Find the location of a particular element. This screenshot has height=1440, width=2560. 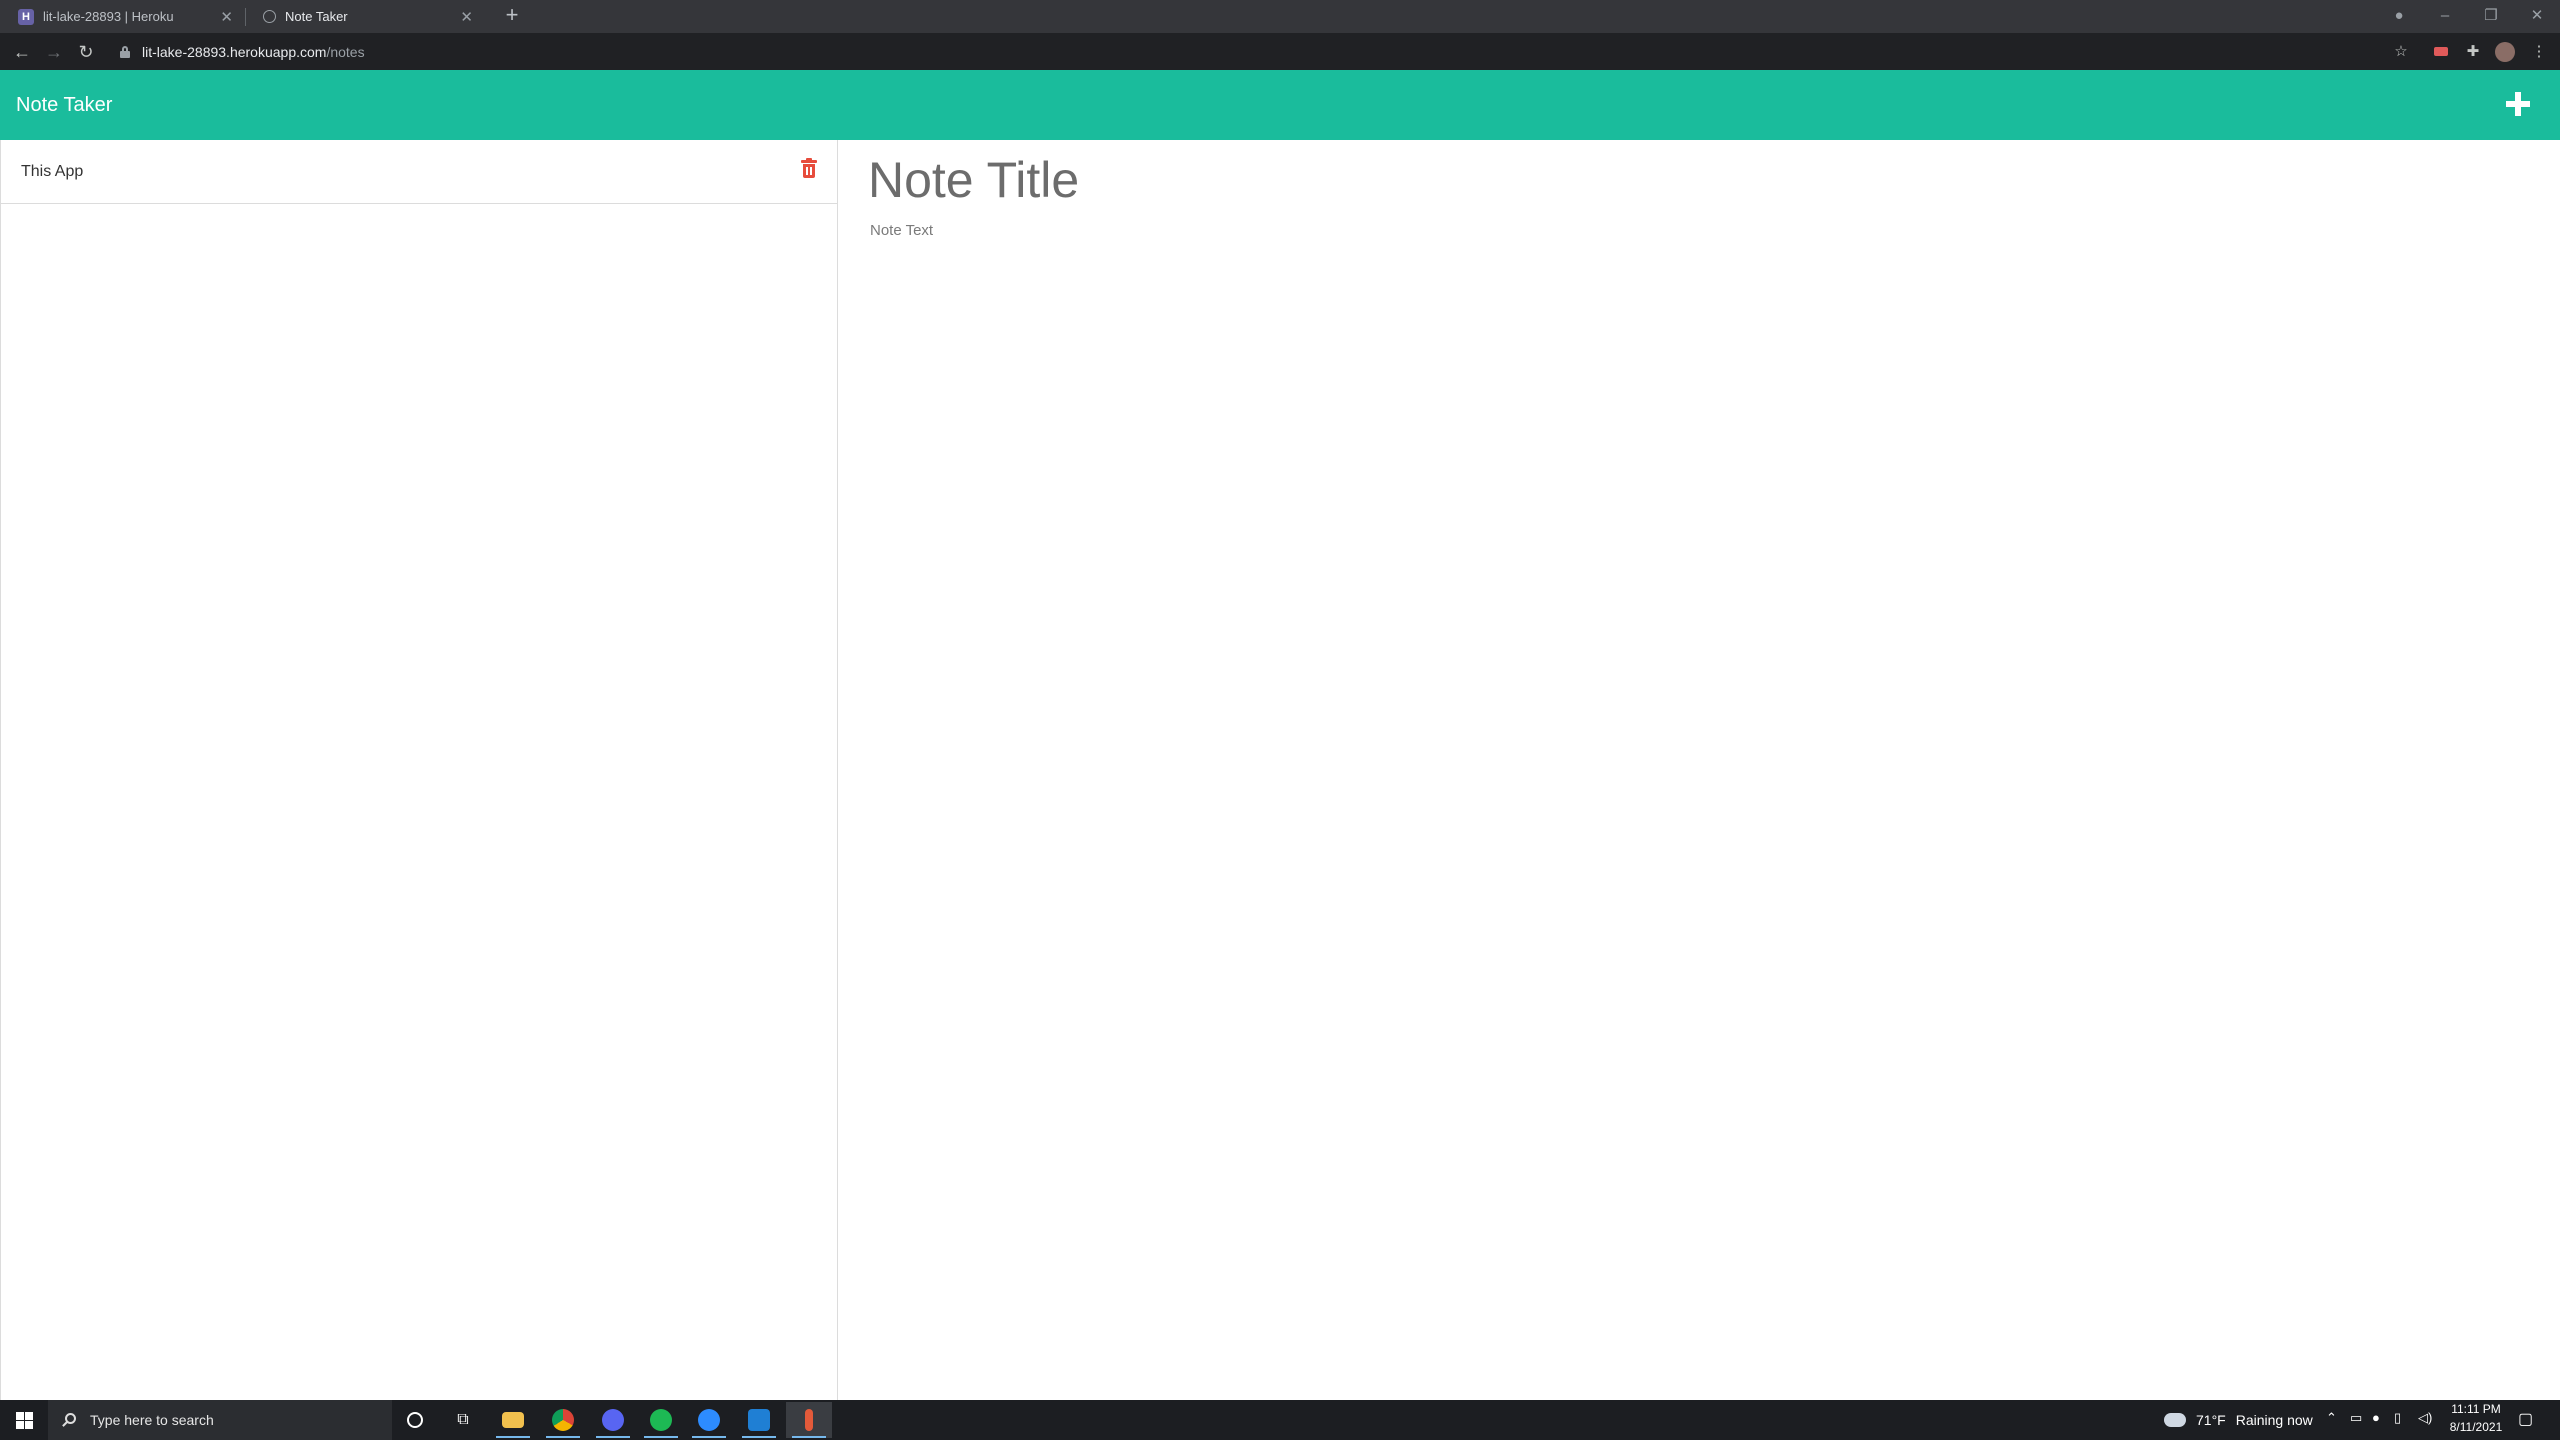

list-item is located at coordinates (419, 172).